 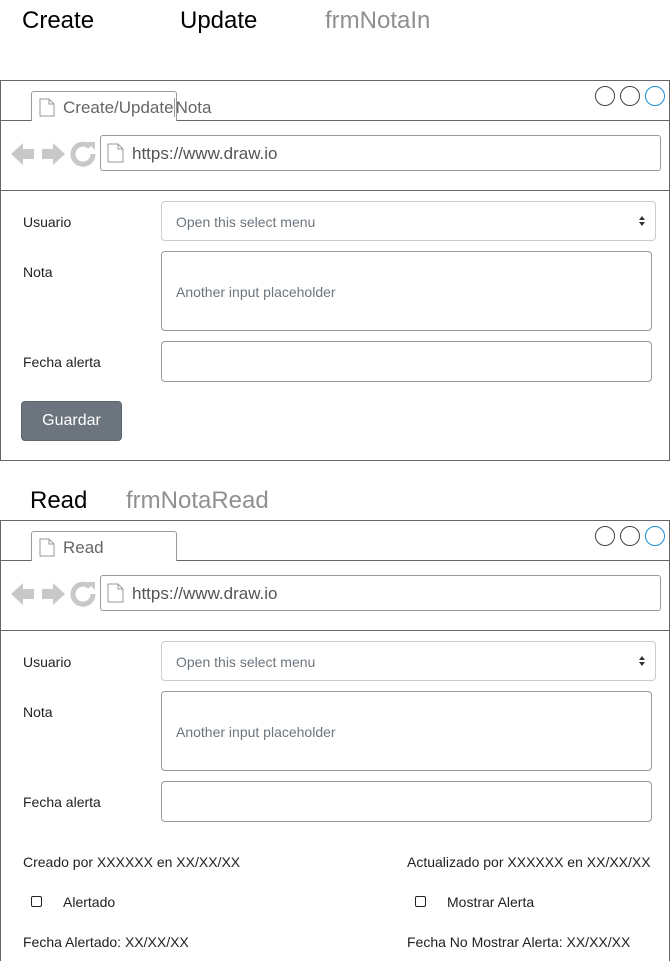 What do you see at coordinates (219, 20) in the screenshot?
I see `update-heading: Update` at bounding box center [219, 20].